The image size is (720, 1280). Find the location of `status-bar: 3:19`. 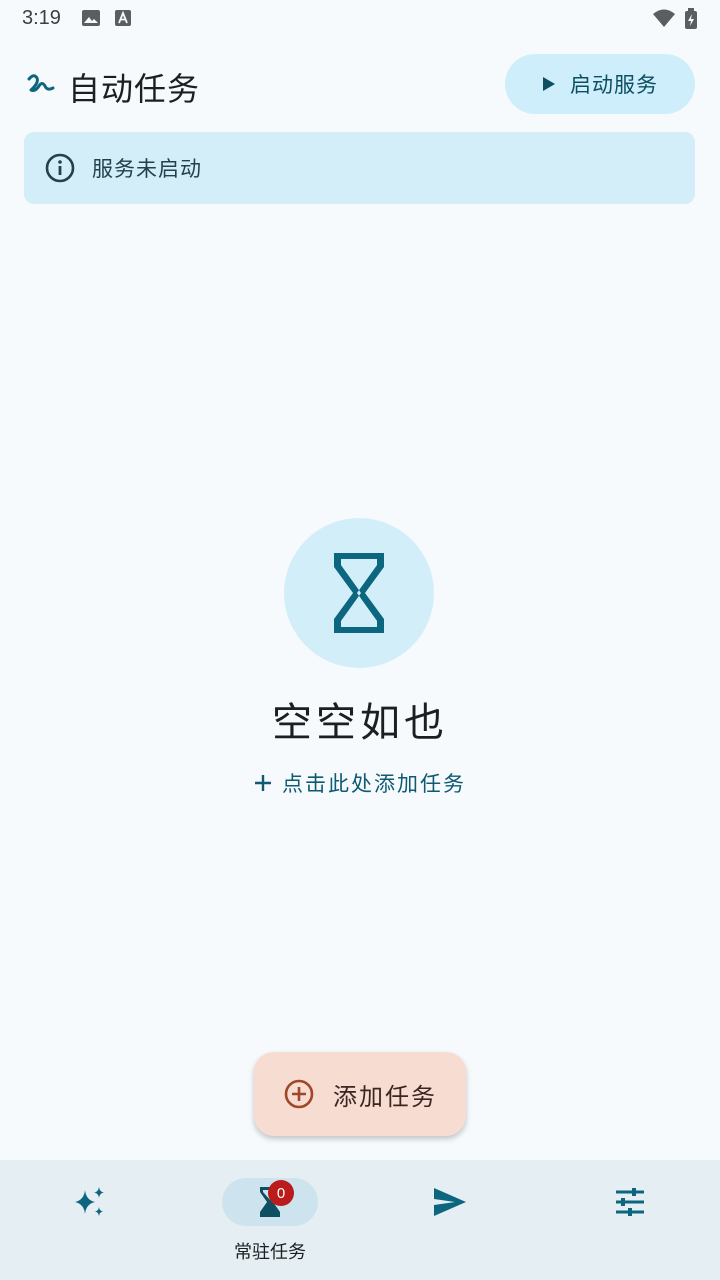

status-bar: 3:19 is located at coordinates (360, 18).